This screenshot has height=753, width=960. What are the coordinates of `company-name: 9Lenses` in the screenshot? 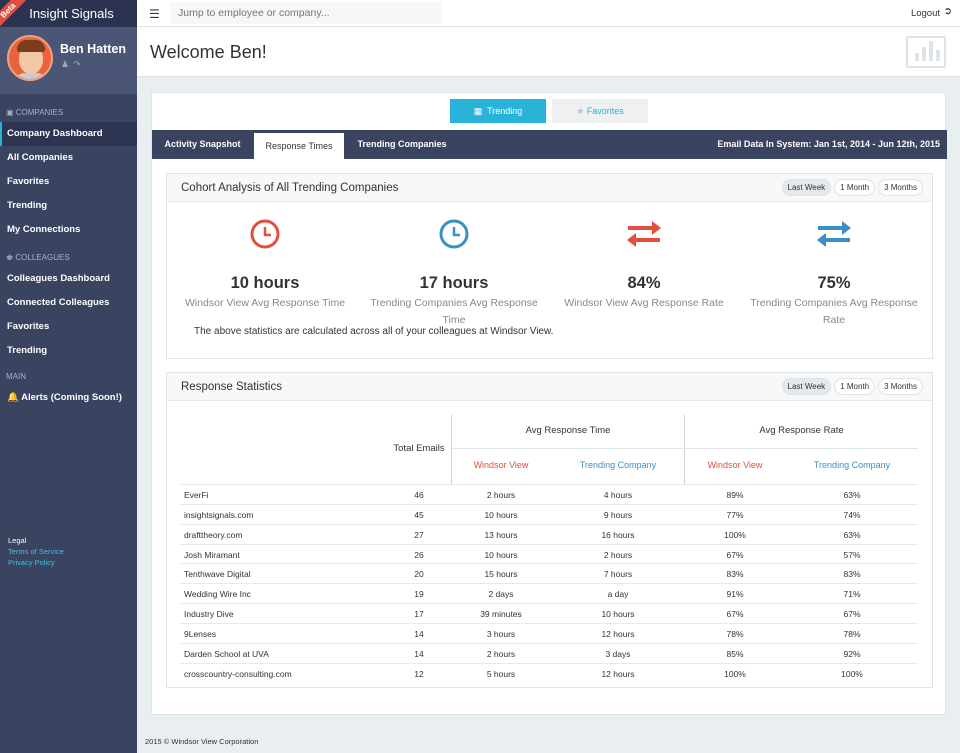 It's located at (200, 633).